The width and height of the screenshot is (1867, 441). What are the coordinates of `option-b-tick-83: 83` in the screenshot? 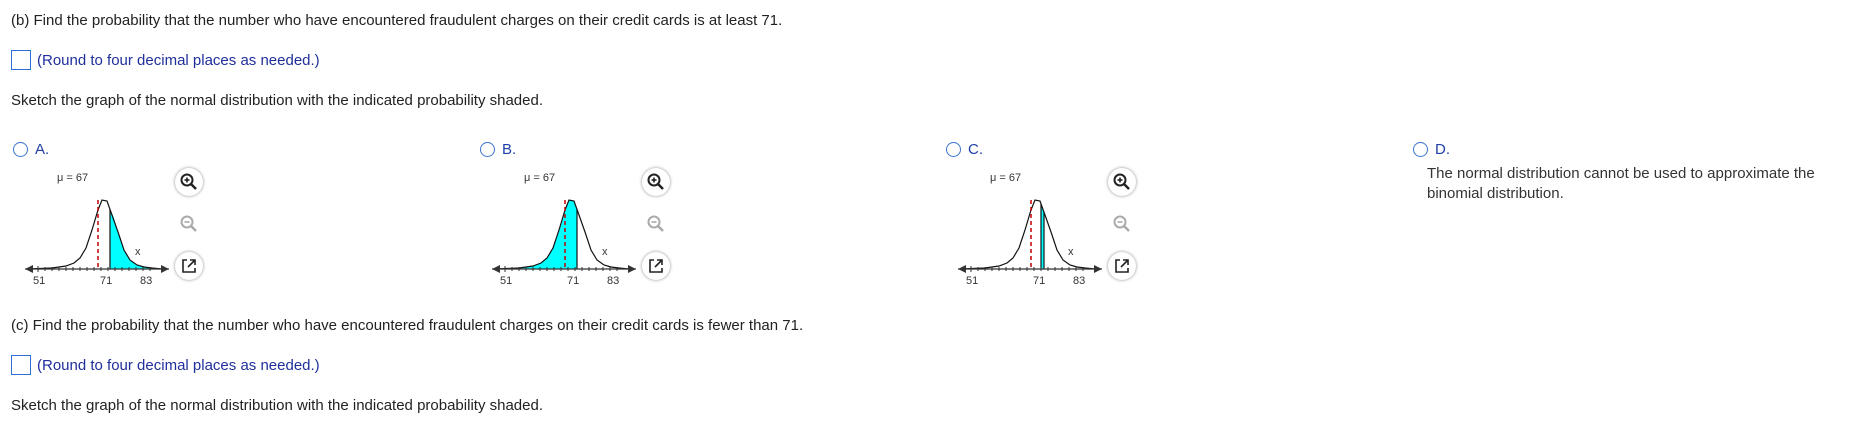 It's located at (613, 281).